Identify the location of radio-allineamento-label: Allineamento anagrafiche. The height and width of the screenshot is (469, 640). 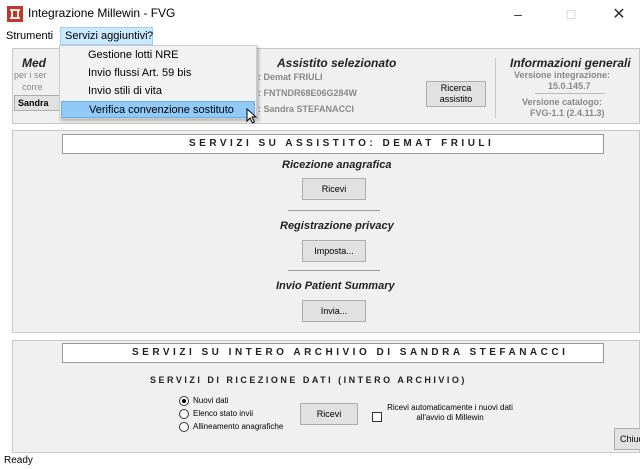
(238, 426).